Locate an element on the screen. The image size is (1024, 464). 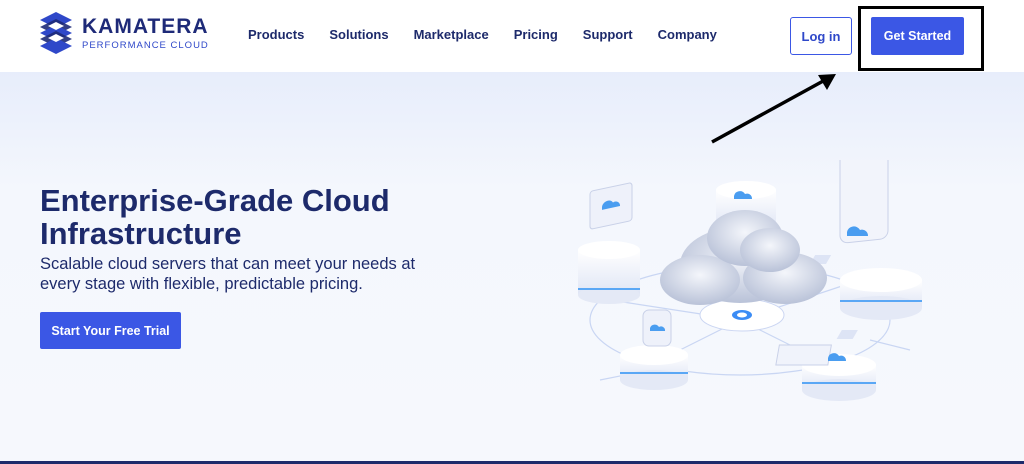
nav-item-company: Company is located at coordinates (687, 34).